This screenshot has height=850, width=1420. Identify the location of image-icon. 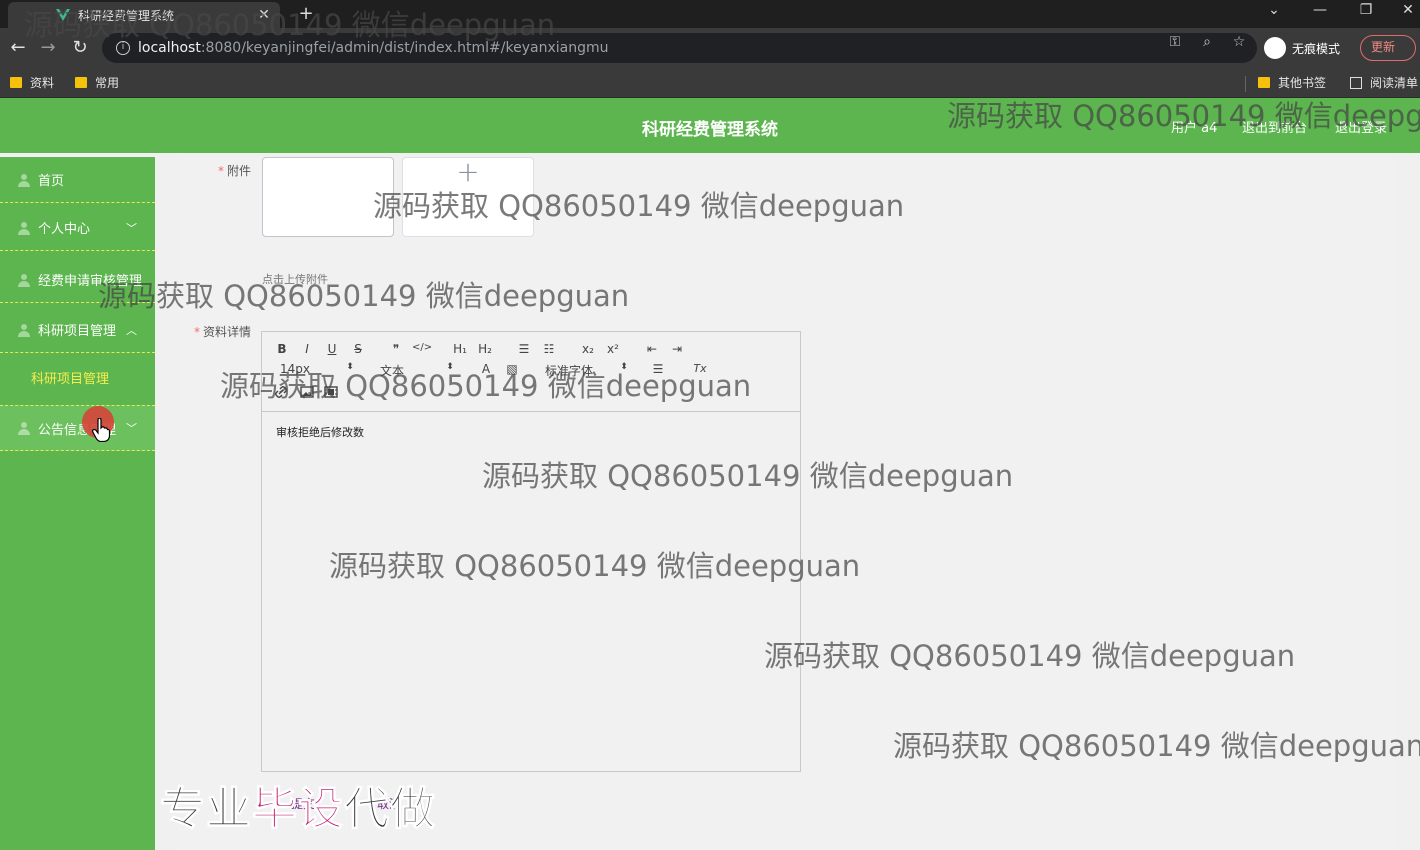
(307, 392).